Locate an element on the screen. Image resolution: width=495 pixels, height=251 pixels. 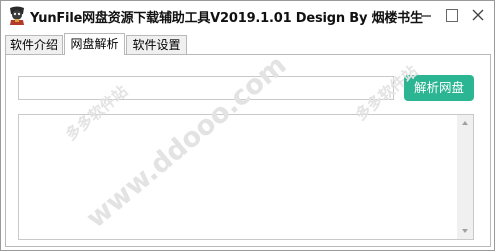
maximize-icon is located at coordinates (452, 16).